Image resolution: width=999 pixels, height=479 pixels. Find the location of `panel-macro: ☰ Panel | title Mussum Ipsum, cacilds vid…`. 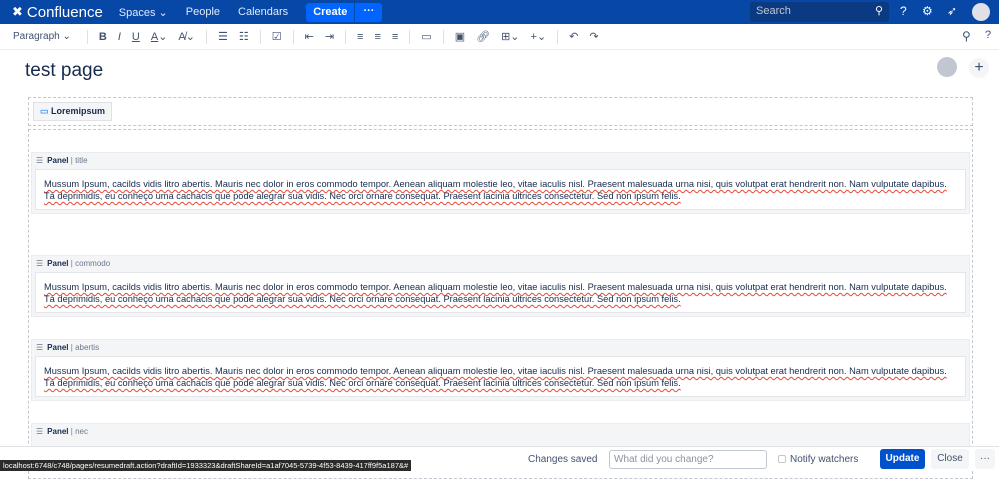

panel-macro: ☰ Panel | title Mussum Ipsum, cacilds vid… is located at coordinates (500, 183).